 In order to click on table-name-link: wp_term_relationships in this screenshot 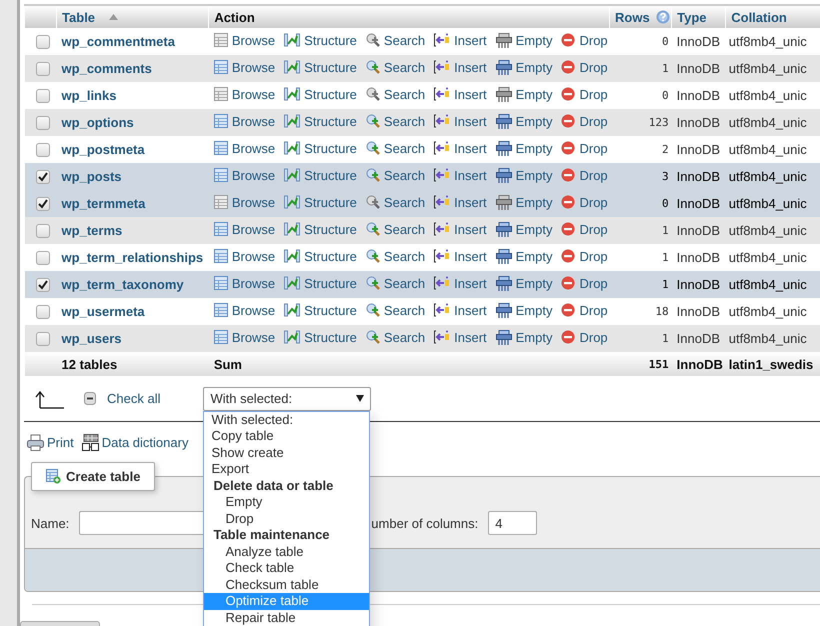, I will do `click(133, 257)`.